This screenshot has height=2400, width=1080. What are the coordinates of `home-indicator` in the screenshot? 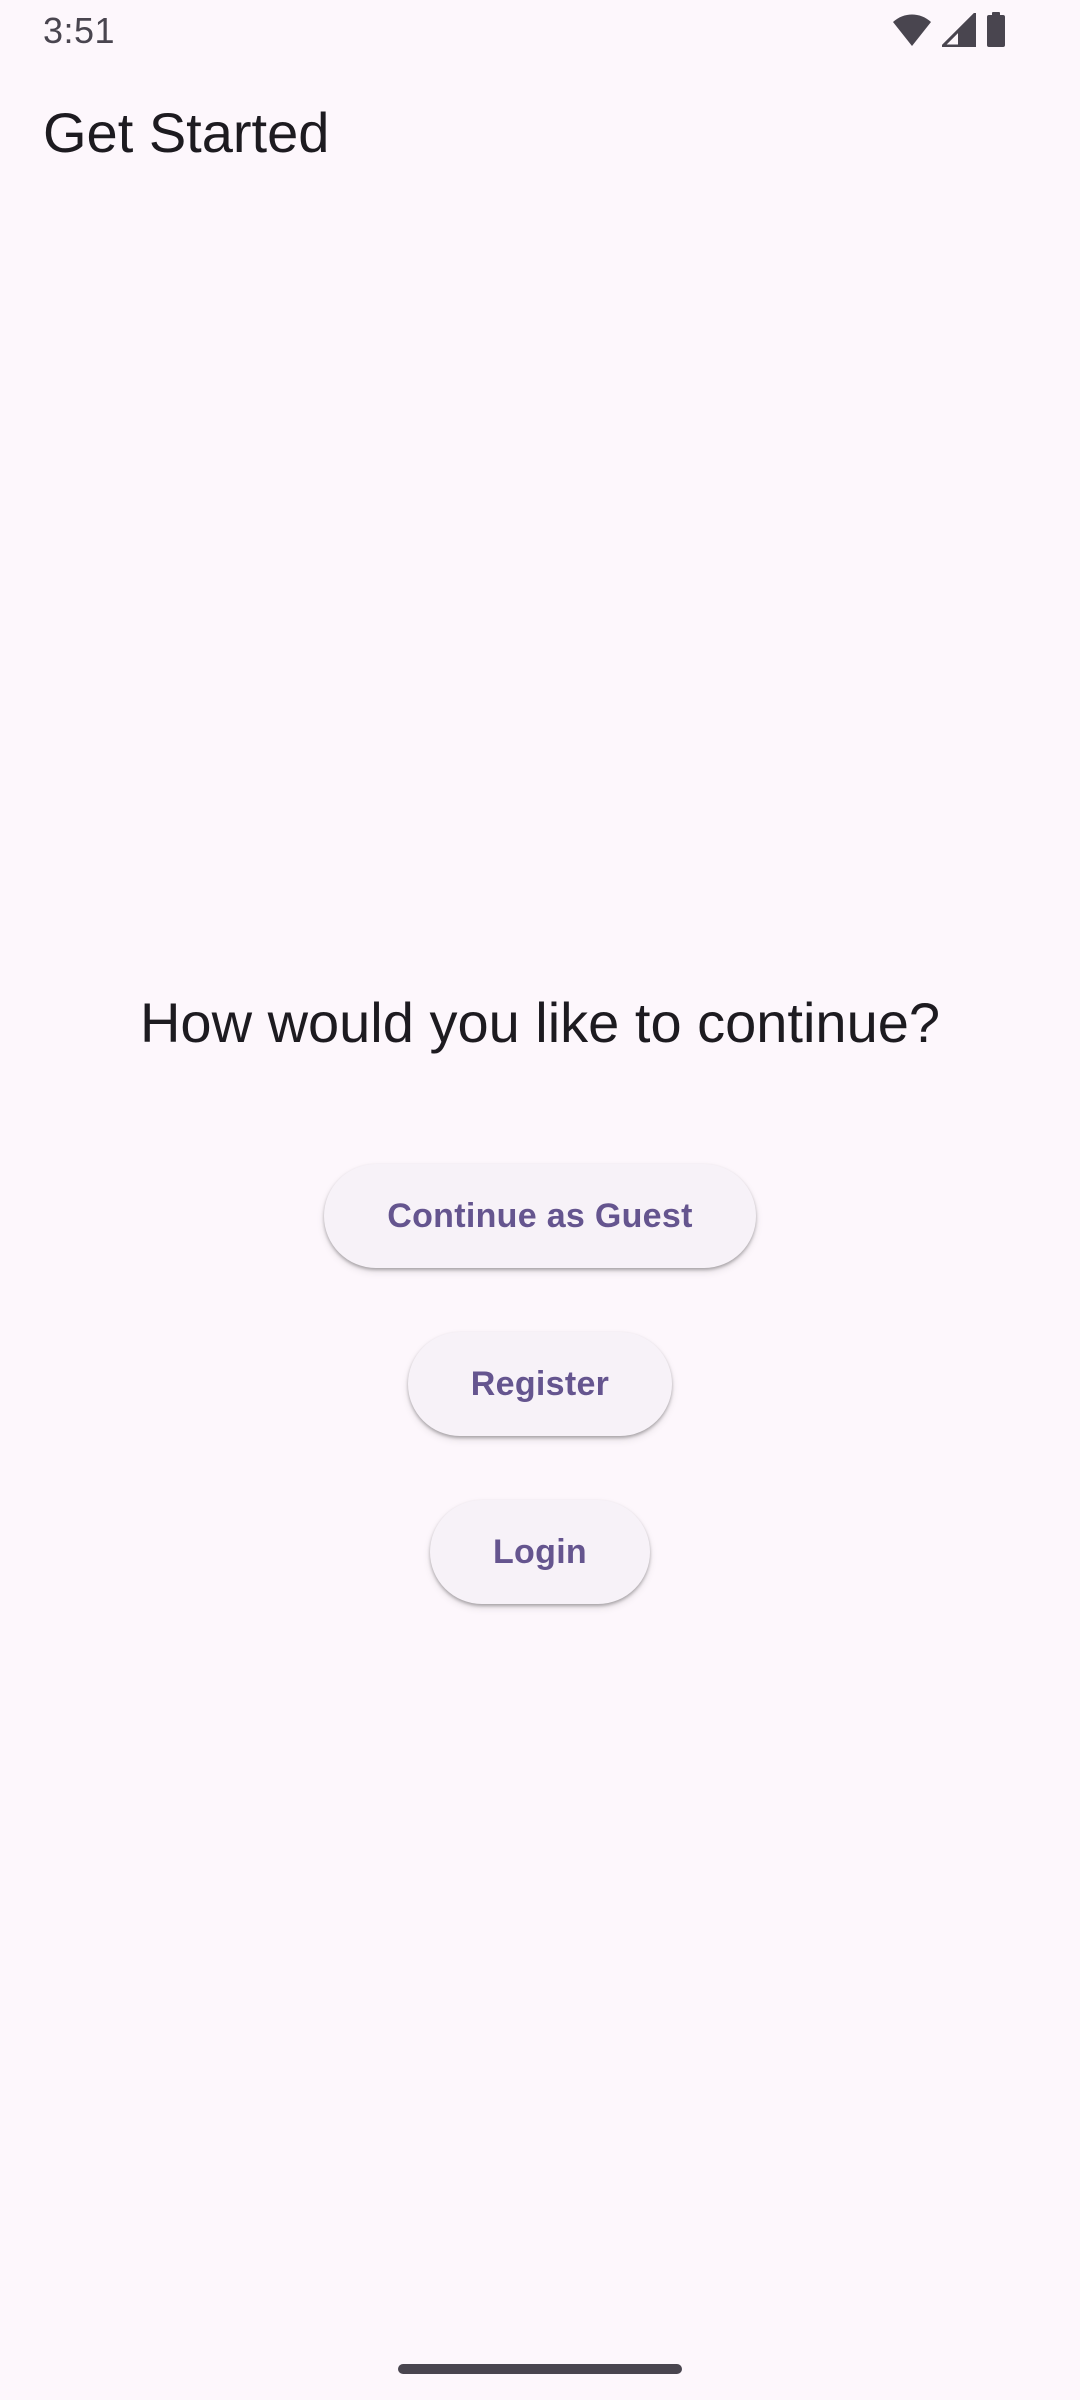 It's located at (540, 2369).